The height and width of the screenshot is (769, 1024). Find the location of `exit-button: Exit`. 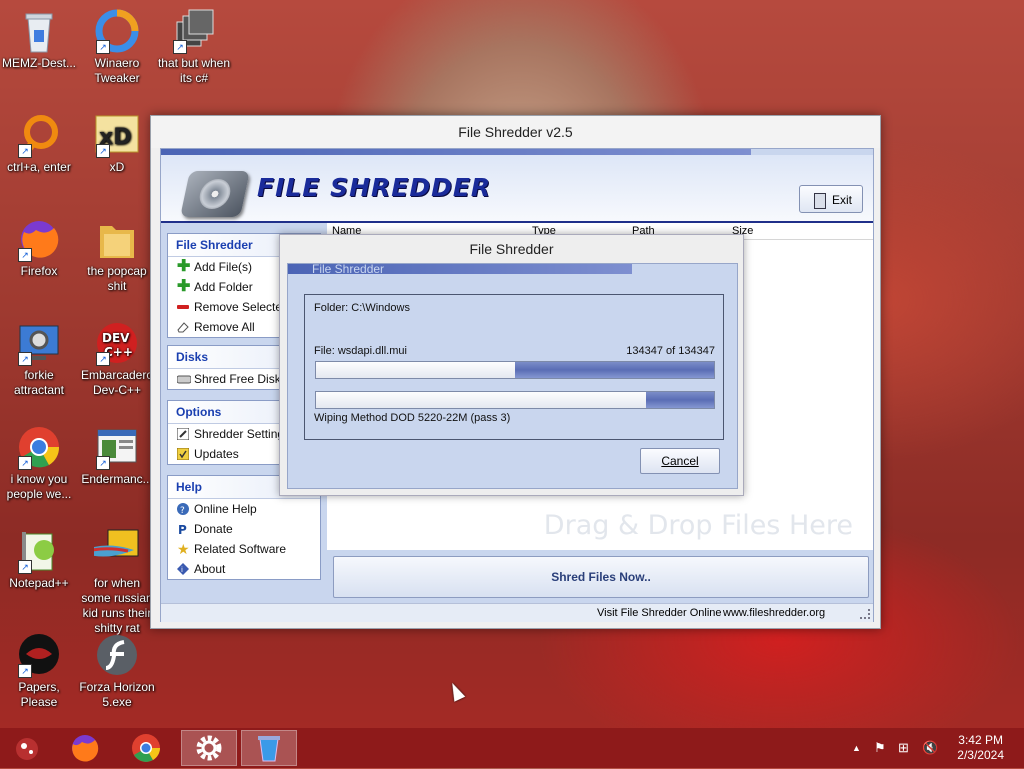

exit-button: Exit is located at coordinates (831, 199).